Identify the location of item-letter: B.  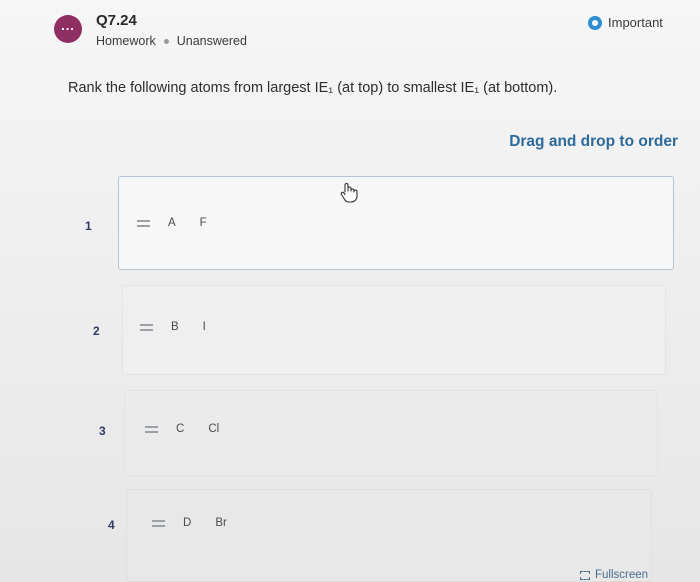
(175, 327).